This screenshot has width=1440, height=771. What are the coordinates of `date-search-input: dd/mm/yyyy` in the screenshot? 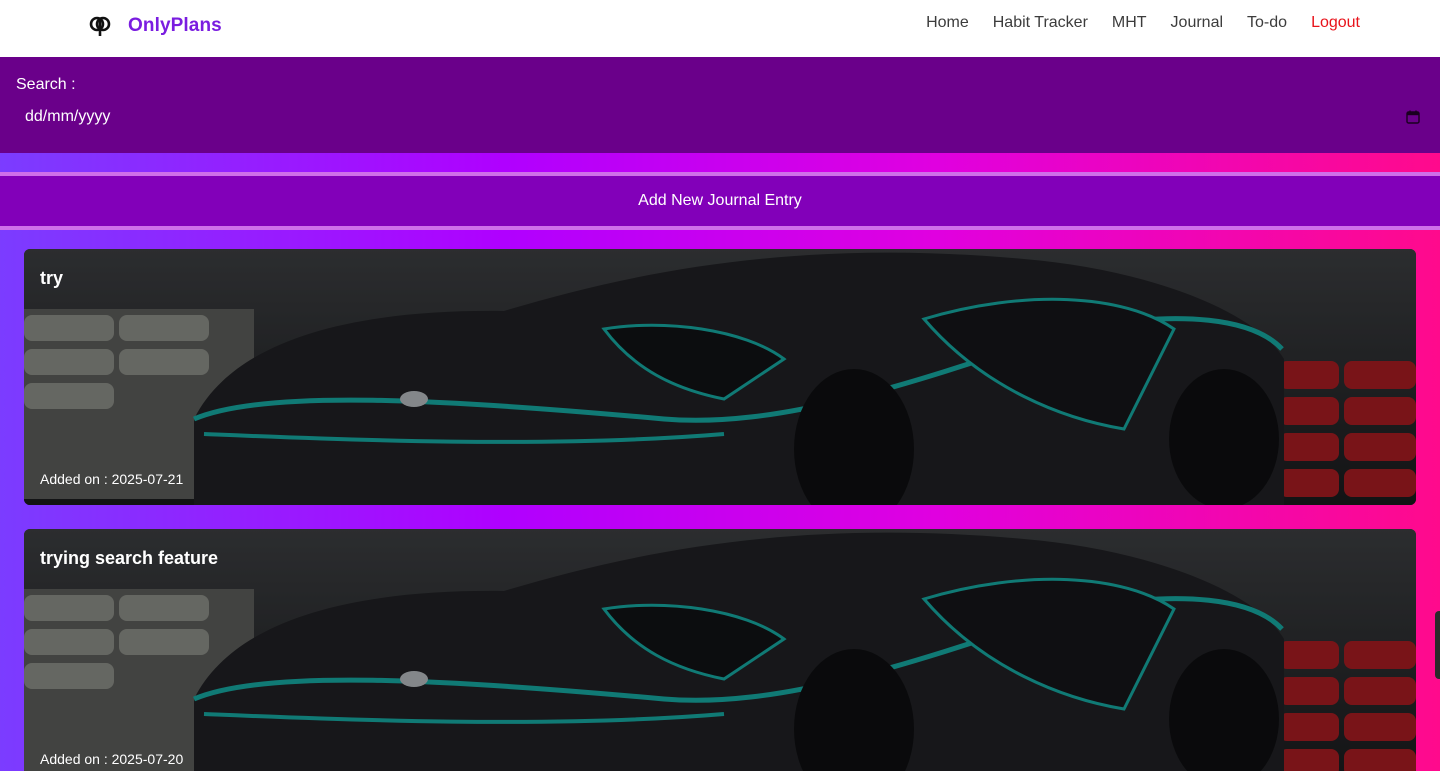 It's located at (717, 117).